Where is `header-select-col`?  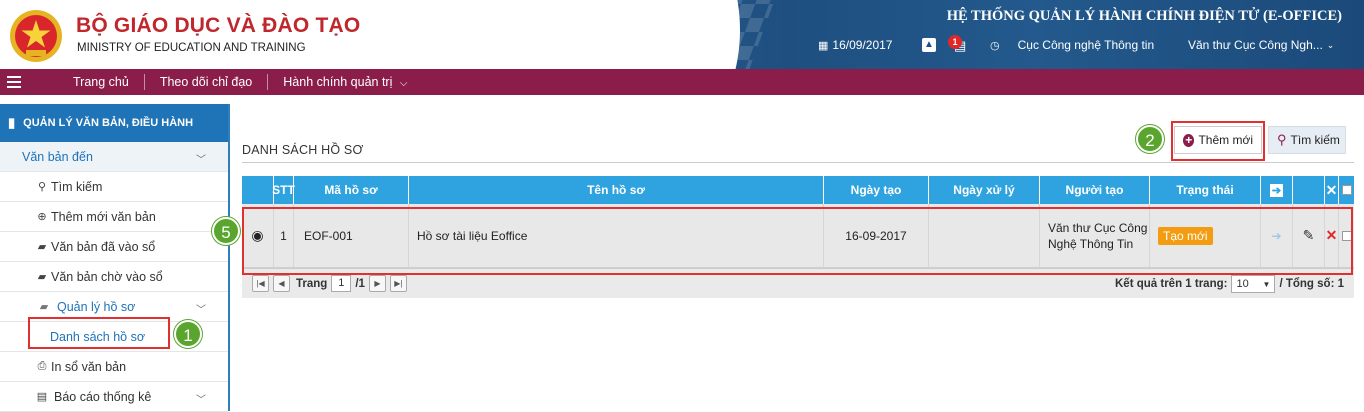
header-select-col is located at coordinates (1346, 190).